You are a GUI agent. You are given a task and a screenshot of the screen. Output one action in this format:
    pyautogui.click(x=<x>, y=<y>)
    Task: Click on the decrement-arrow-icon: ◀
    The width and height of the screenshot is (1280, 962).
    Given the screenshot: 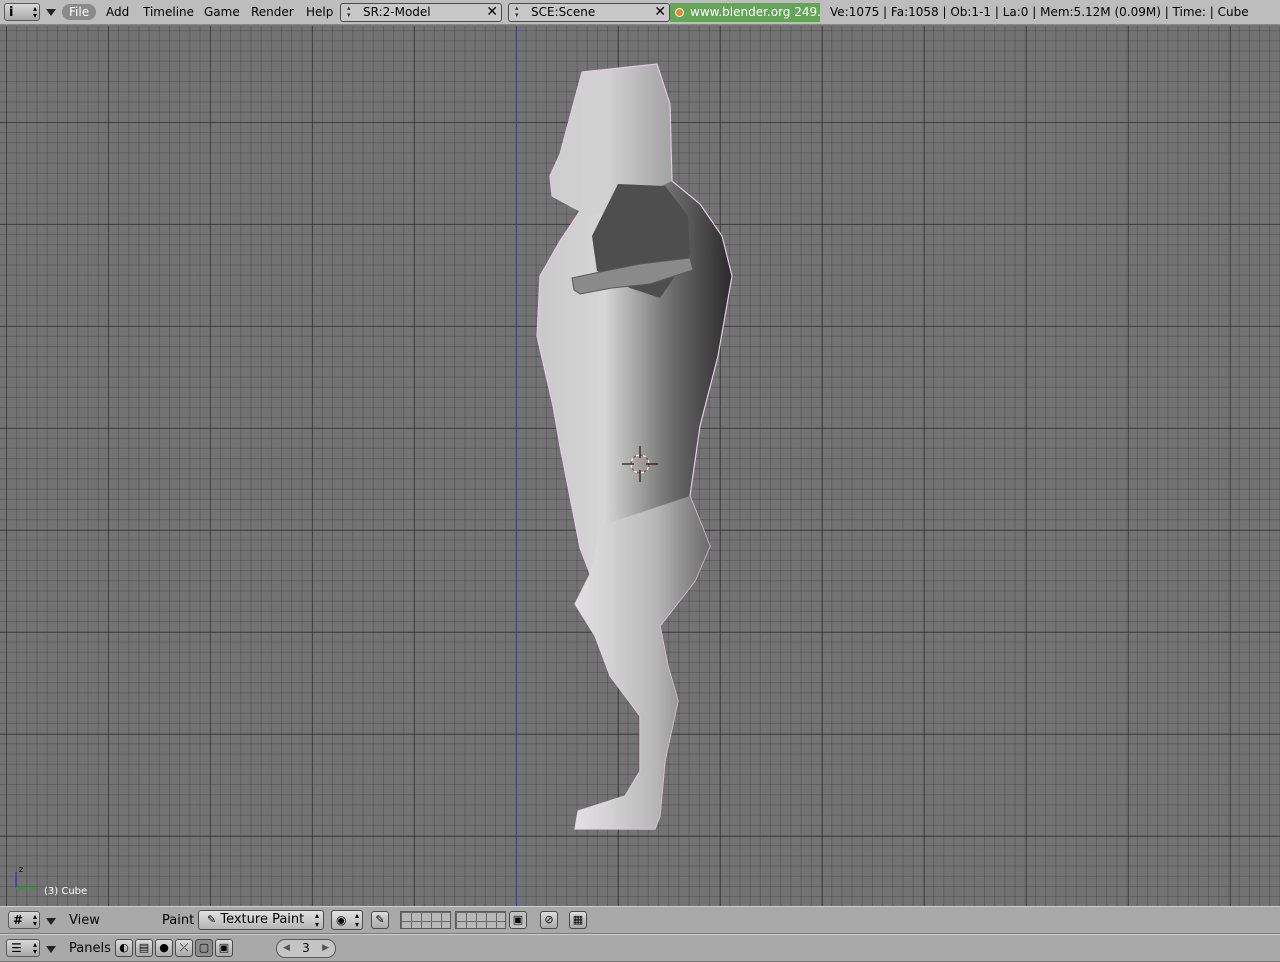 What is the action you would take?
    pyautogui.click(x=286, y=948)
    